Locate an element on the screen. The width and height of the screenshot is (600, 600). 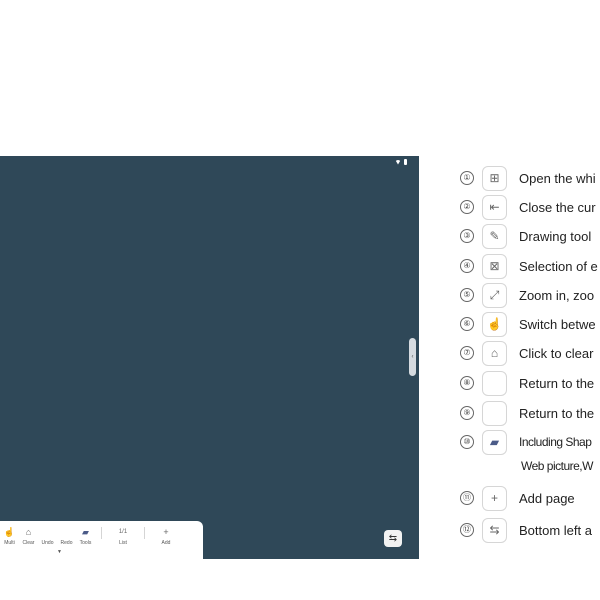
switch-toolbar-side-button: ⇆ is located at coordinates (393, 538).